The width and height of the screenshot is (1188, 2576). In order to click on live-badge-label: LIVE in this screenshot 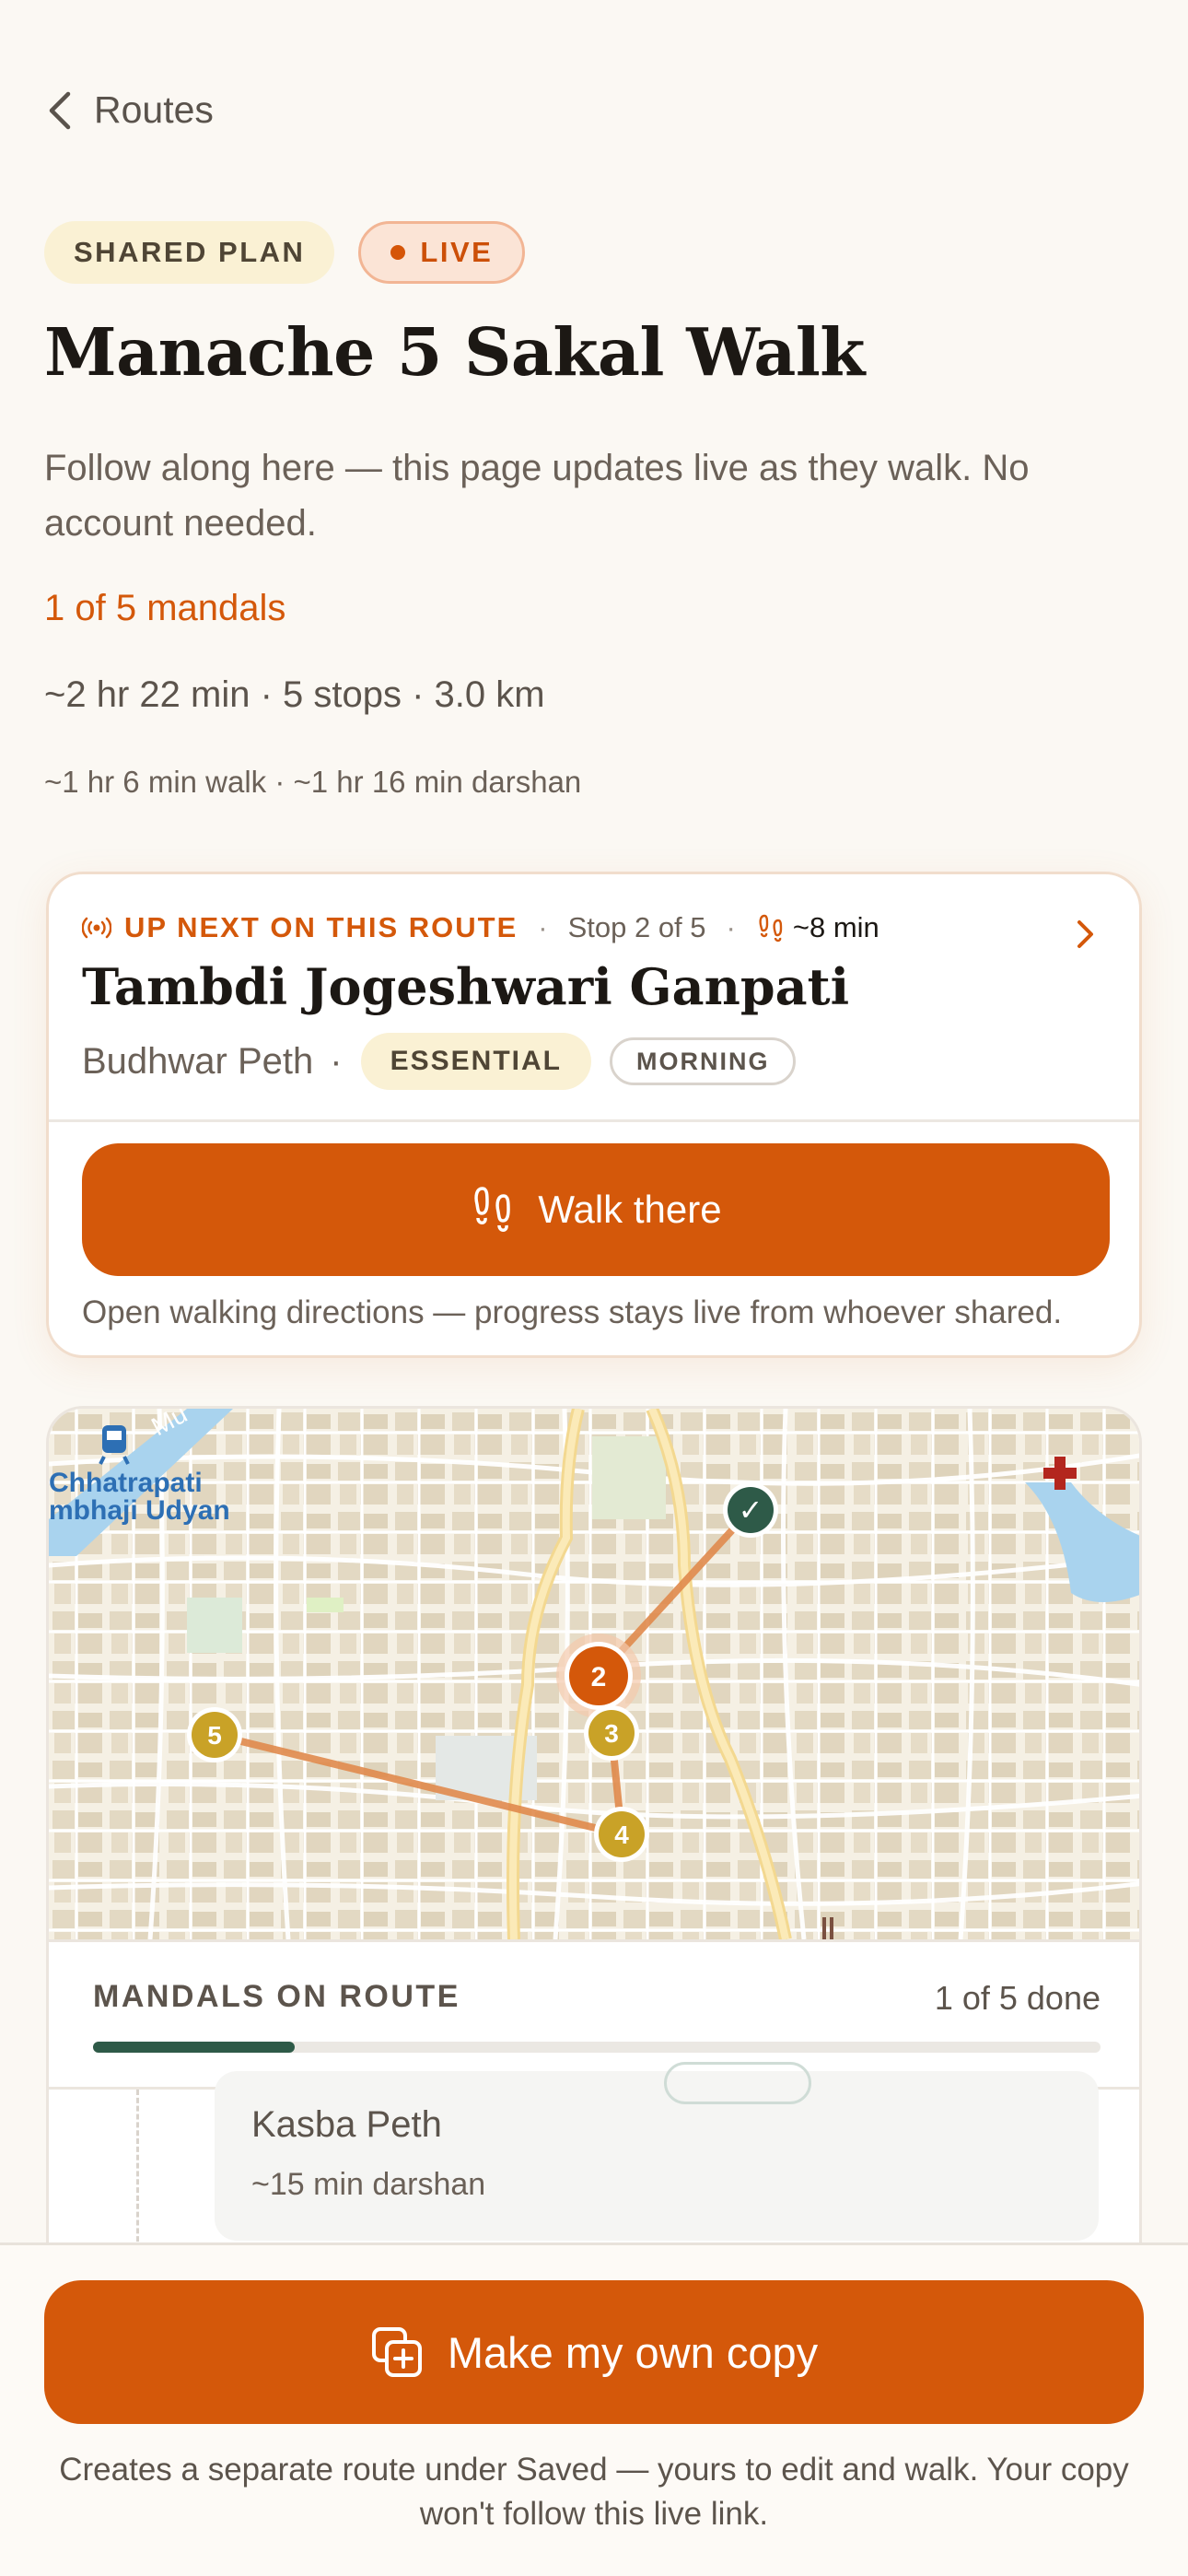, I will do `click(457, 252)`.